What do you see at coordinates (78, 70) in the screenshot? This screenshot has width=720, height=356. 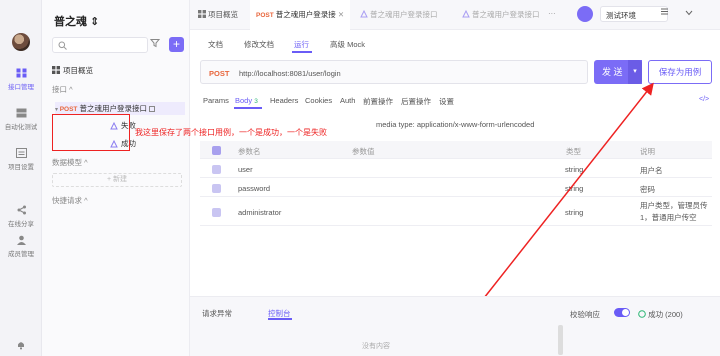 I see `overview-label: 项目概览` at bounding box center [78, 70].